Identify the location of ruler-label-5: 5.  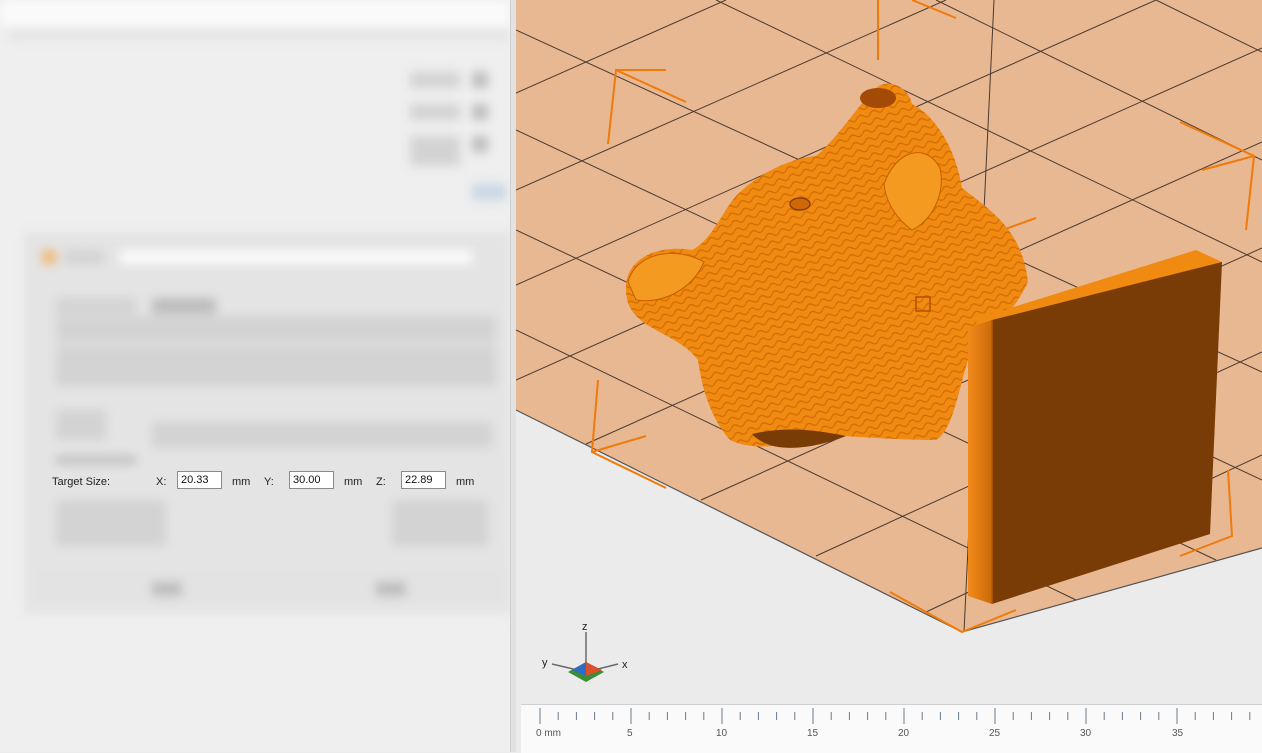
(630, 733).